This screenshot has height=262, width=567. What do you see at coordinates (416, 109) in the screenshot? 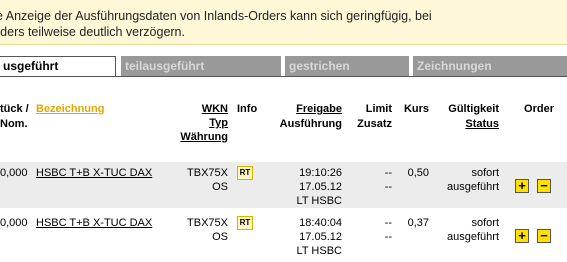
I see `header-kurs: Kurs` at bounding box center [416, 109].